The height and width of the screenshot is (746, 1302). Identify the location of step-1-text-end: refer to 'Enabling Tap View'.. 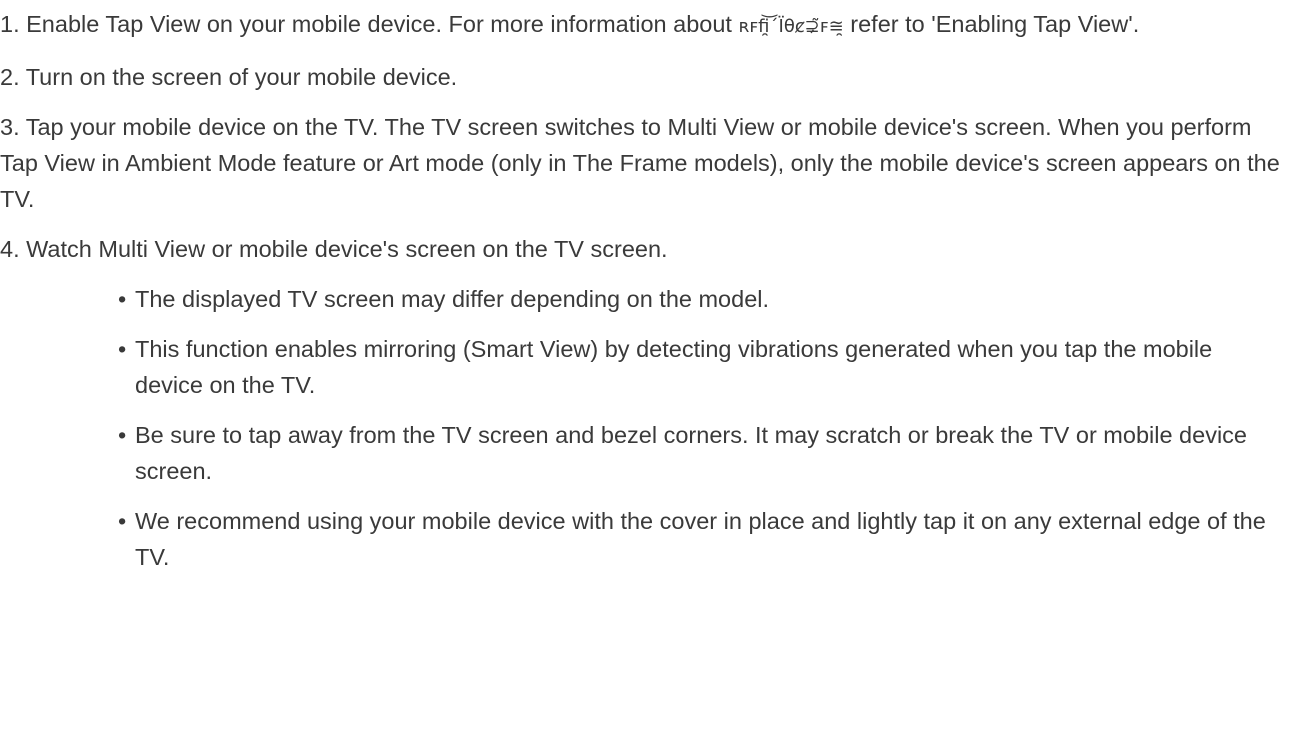
(991, 24).